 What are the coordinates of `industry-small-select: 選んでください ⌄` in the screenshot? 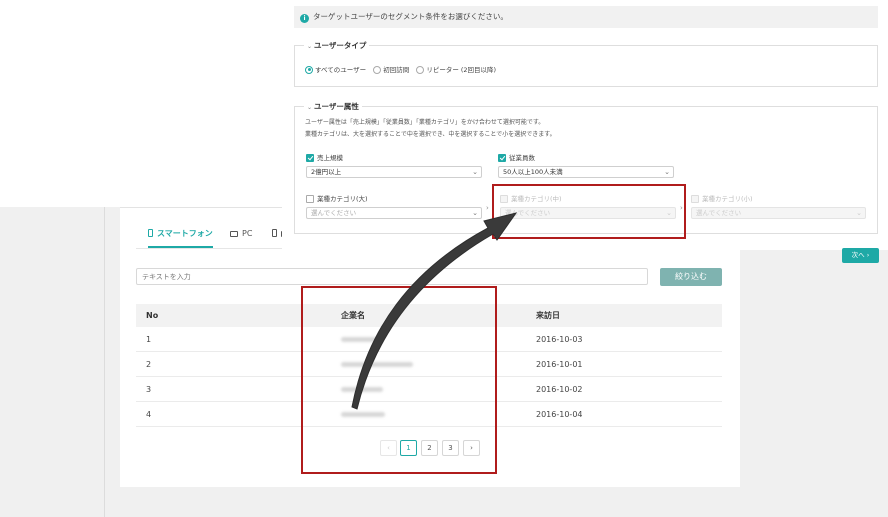 It's located at (778, 213).